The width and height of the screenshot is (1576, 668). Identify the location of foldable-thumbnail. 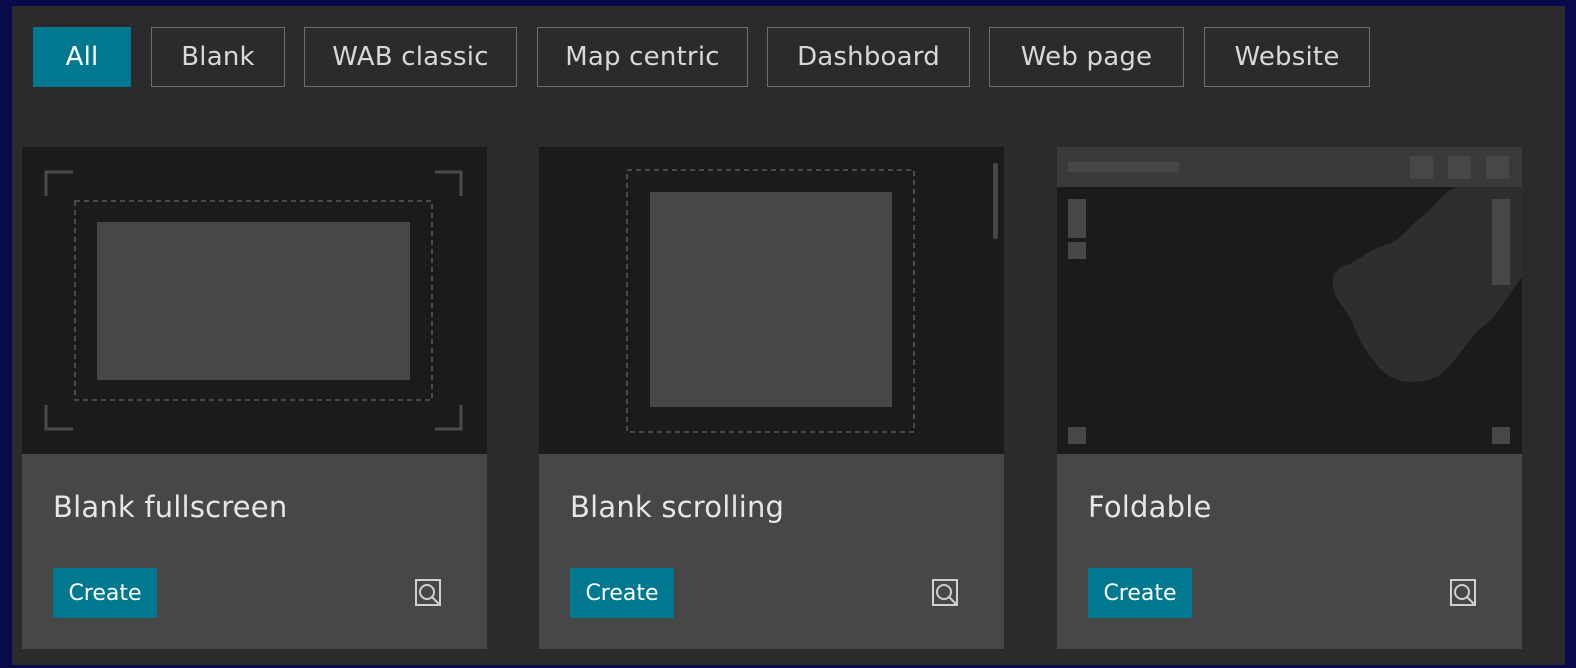
(1289, 300).